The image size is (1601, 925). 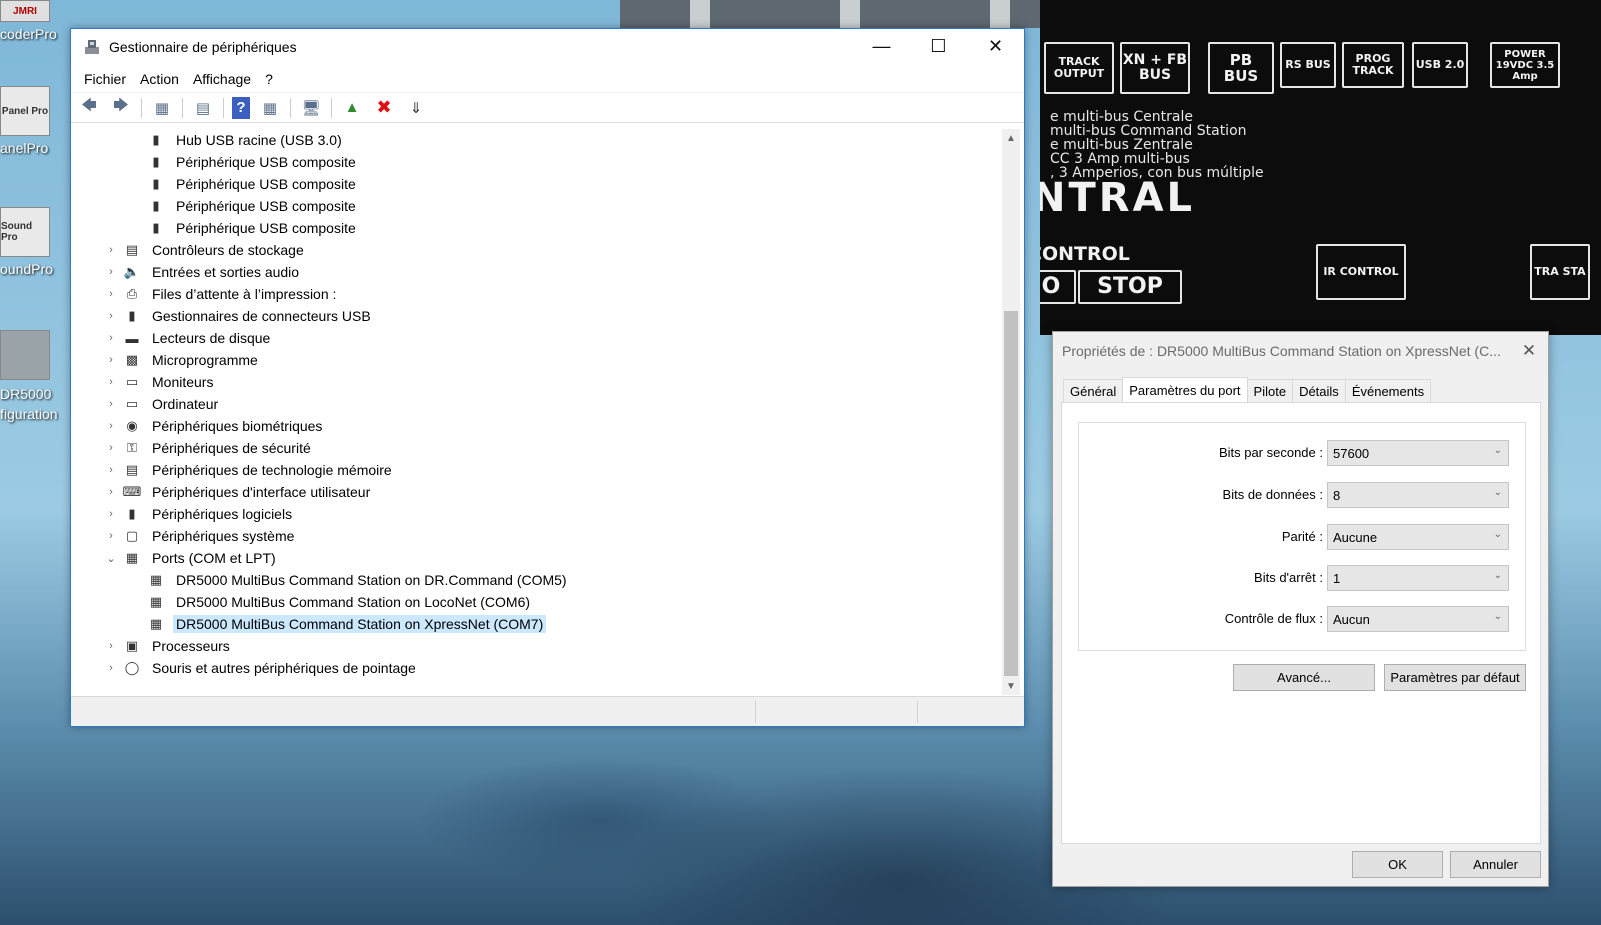 I want to click on tree-row: › 🔈 Entrées et sorties audio, so click(x=536, y=272).